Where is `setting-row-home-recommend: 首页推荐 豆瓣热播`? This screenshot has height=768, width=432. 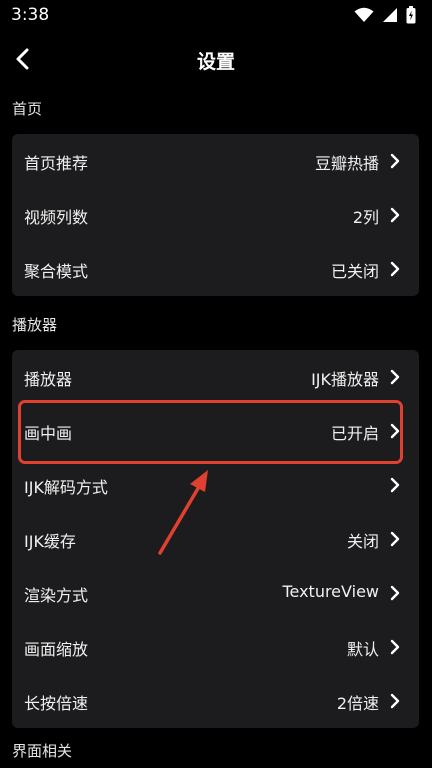
setting-row-home-recommend: 首页推荐 豆瓣热播 is located at coordinates (215, 161).